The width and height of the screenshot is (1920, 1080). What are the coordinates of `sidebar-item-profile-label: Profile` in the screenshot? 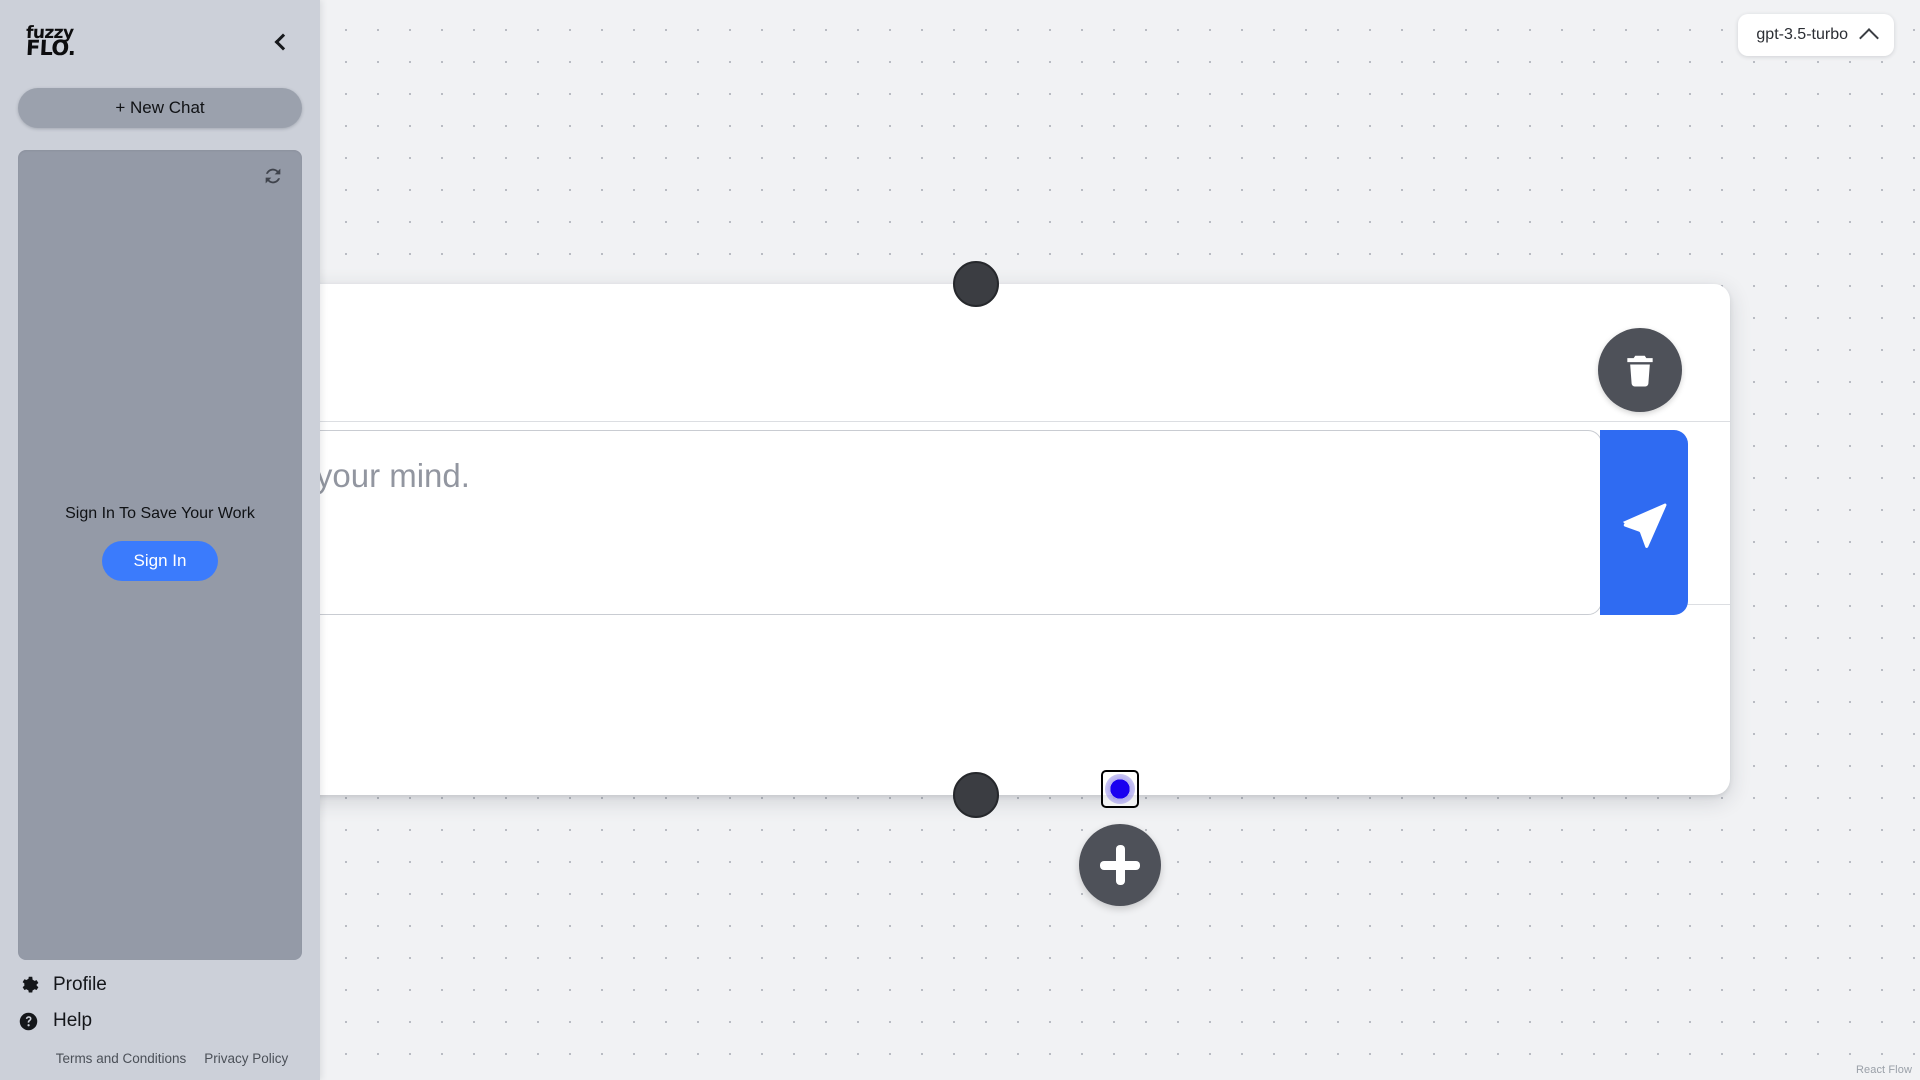 It's located at (80, 984).